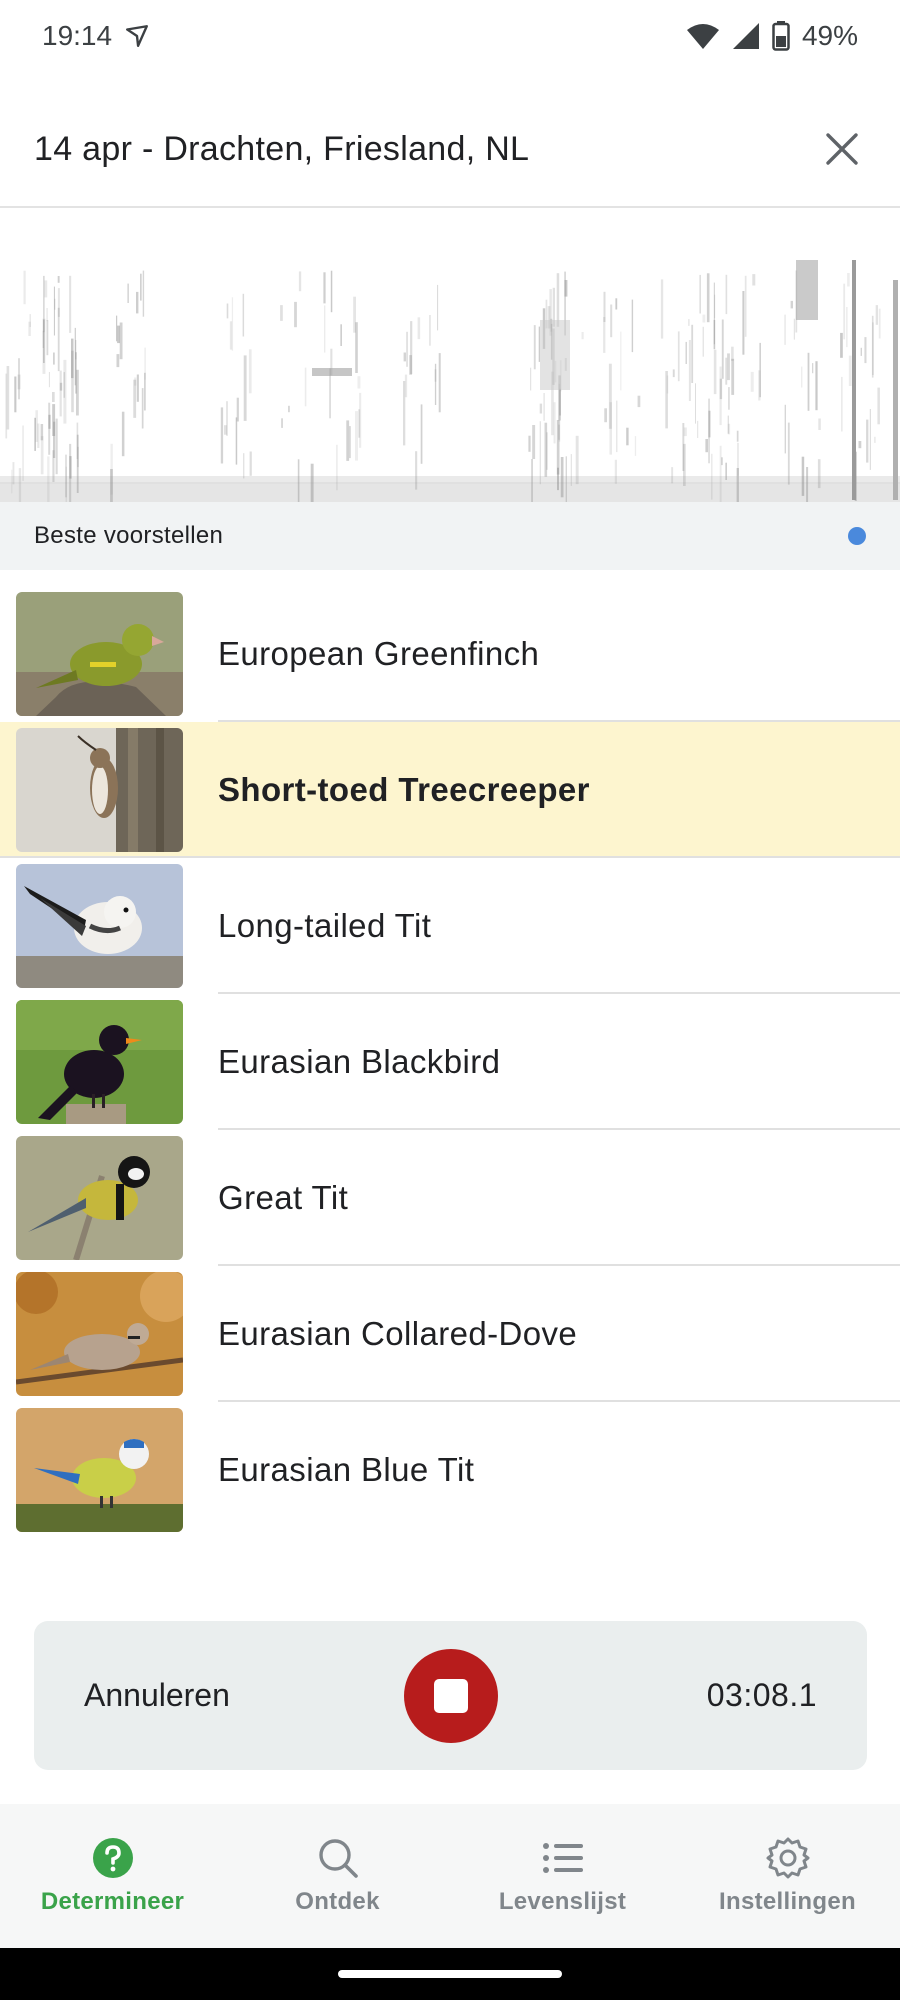 The height and width of the screenshot is (2000, 900). What do you see at coordinates (450, 654) in the screenshot?
I see `species-row: European Greenfinch` at bounding box center [450, 654].